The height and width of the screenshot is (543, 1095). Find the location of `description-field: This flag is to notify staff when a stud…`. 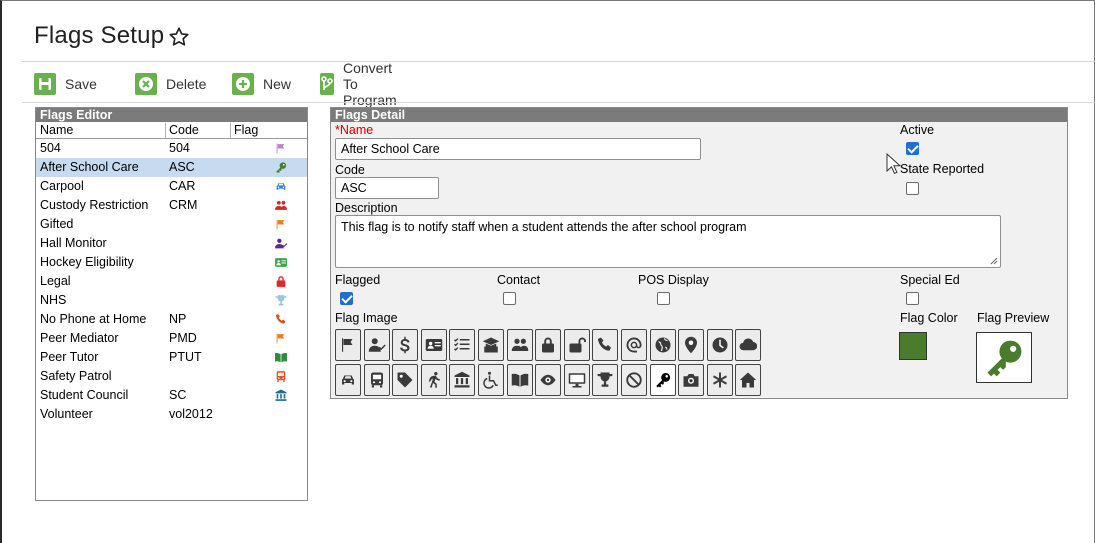

description-field: This flag is to notify staff when a stud… is located at coordinates (668, 241).